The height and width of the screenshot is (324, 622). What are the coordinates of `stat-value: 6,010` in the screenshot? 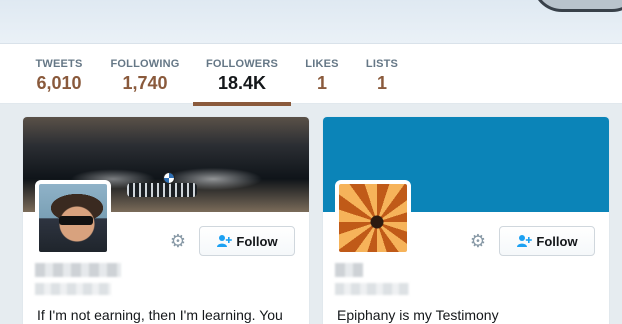 It's located at (59, 83).